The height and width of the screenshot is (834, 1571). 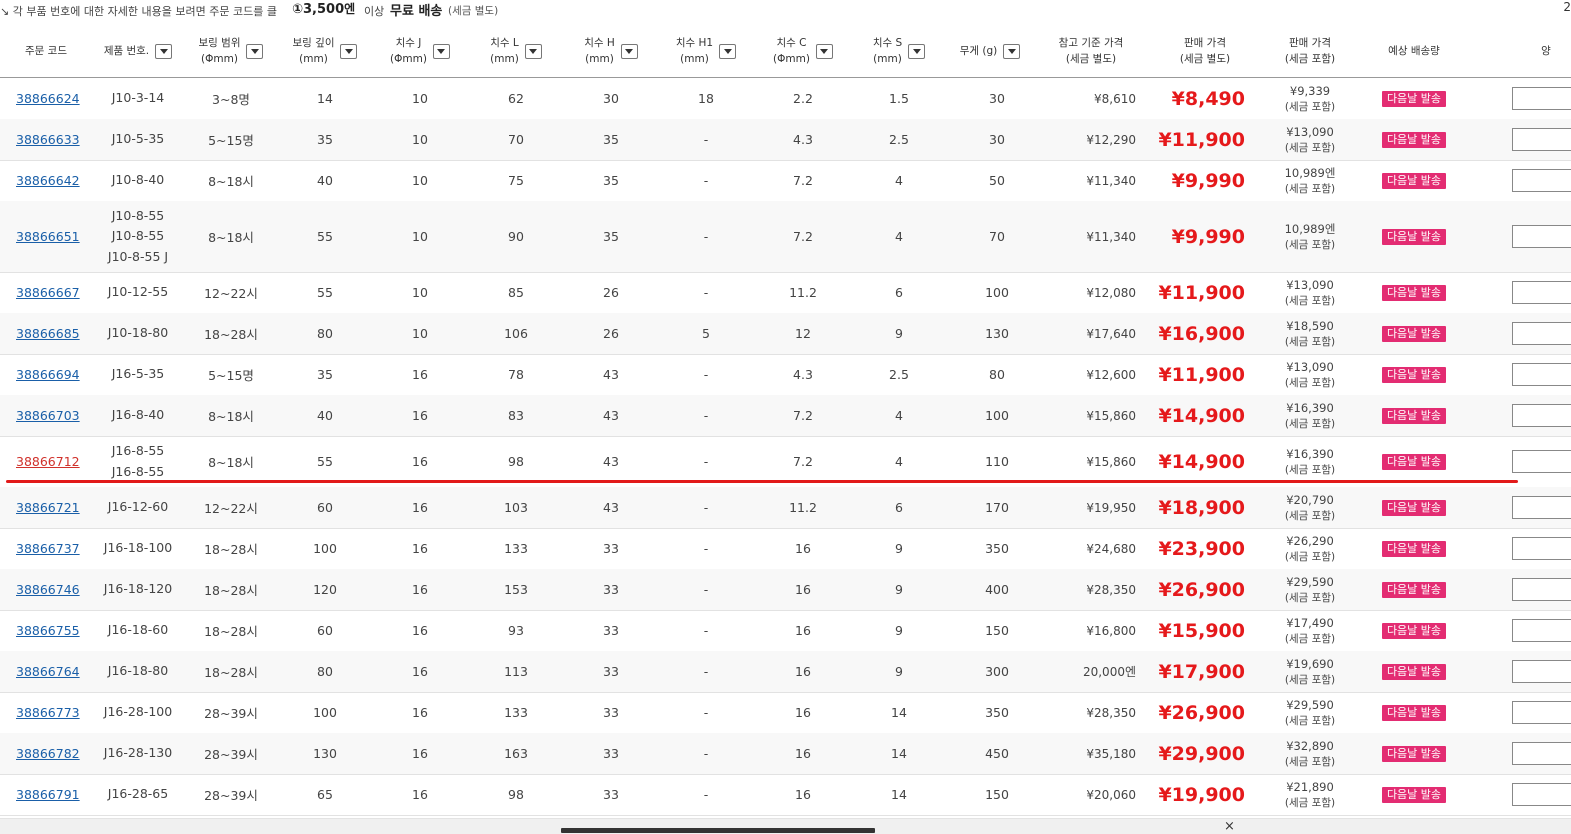 What do you see at coordinates (718, 830) in the screenshot?
I see `horizontal-scrollbar` at bounding box center [718, 830].